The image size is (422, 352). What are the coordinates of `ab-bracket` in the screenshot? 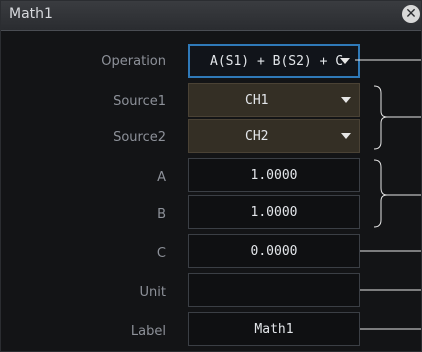 It's located at (380, 193).